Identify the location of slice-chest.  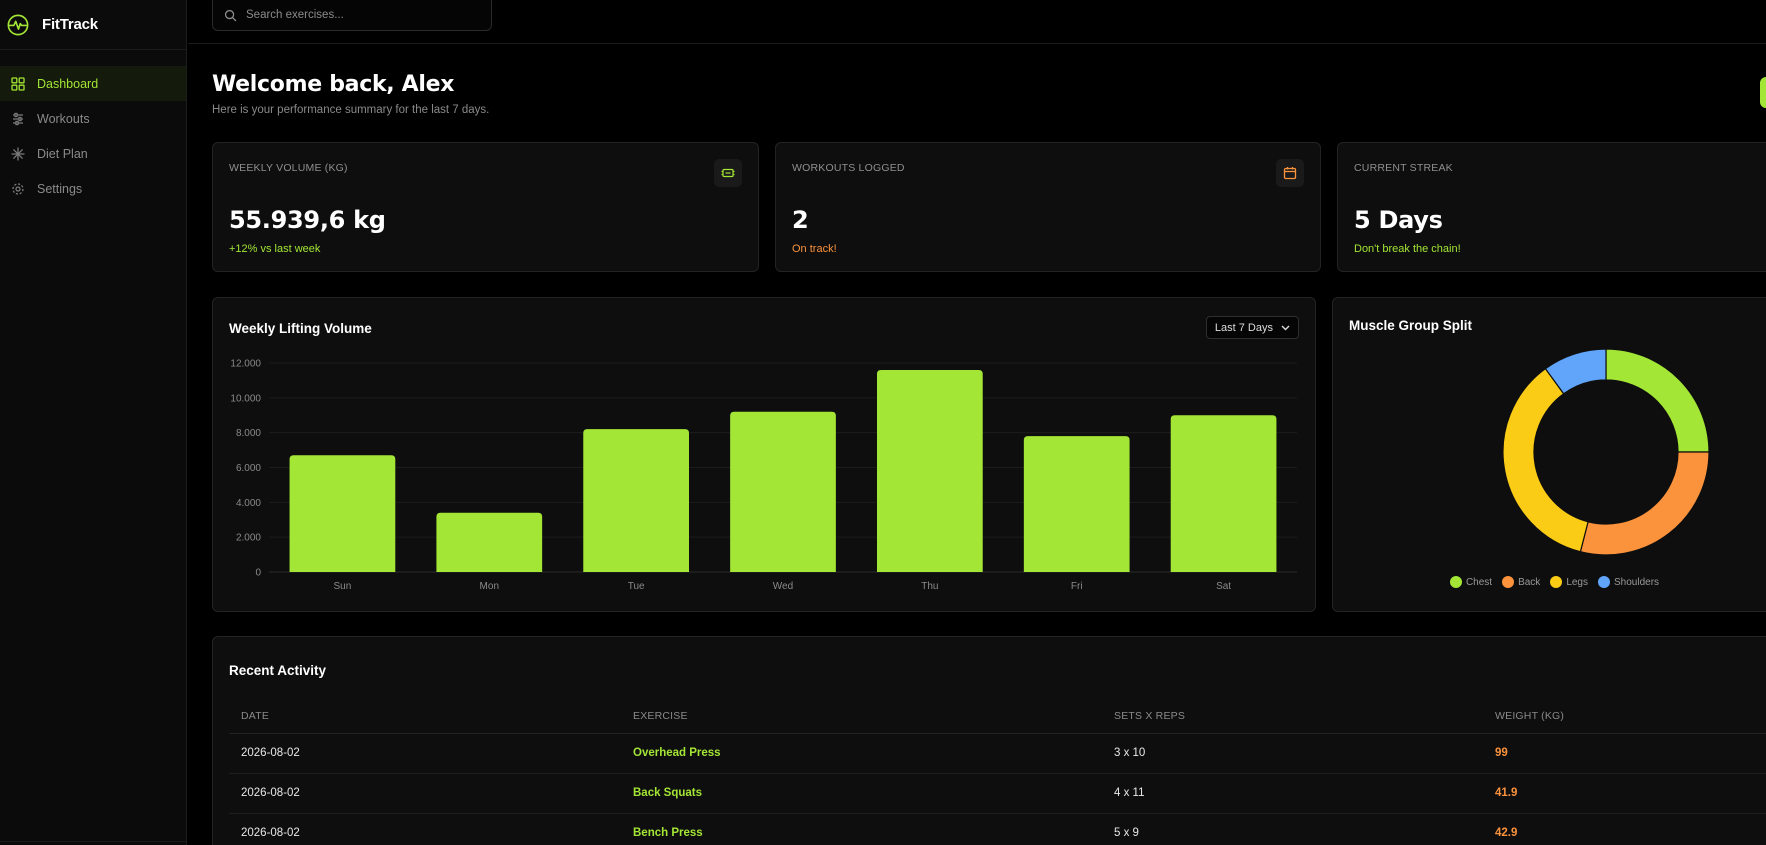
(1657, 400).